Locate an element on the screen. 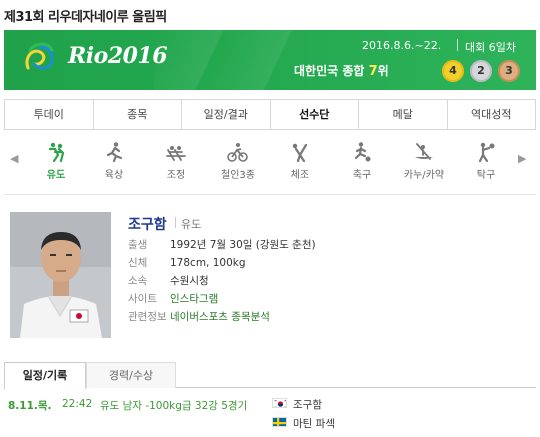 The height and width of the screenshot is (437, 540). rowing-icon is located at coordinates (176, 153).